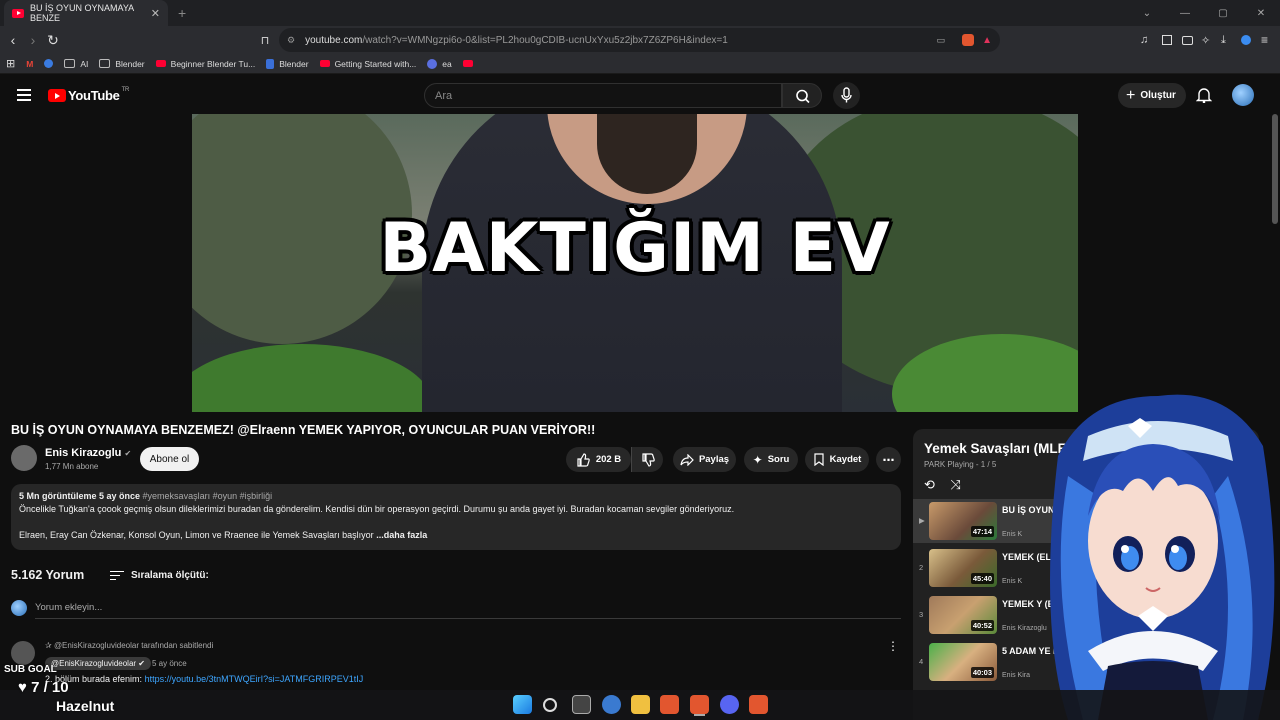 This screenshot has height=720, width=1280. What do you see at coordinates (940, 40) in the screenshot?
I see `cast-icon: ▭` at bounding box center [940, 40].